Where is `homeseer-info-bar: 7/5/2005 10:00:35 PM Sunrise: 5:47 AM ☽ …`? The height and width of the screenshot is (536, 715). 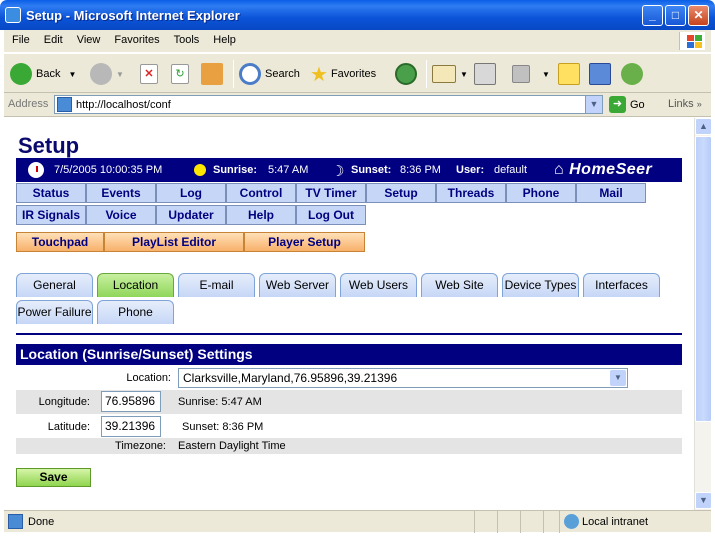 homeseer-info-bar: 7/5/2005 10:00:35 PM Sunrise: 5:47 AM ☽ … is located at coordinates (349, 170).